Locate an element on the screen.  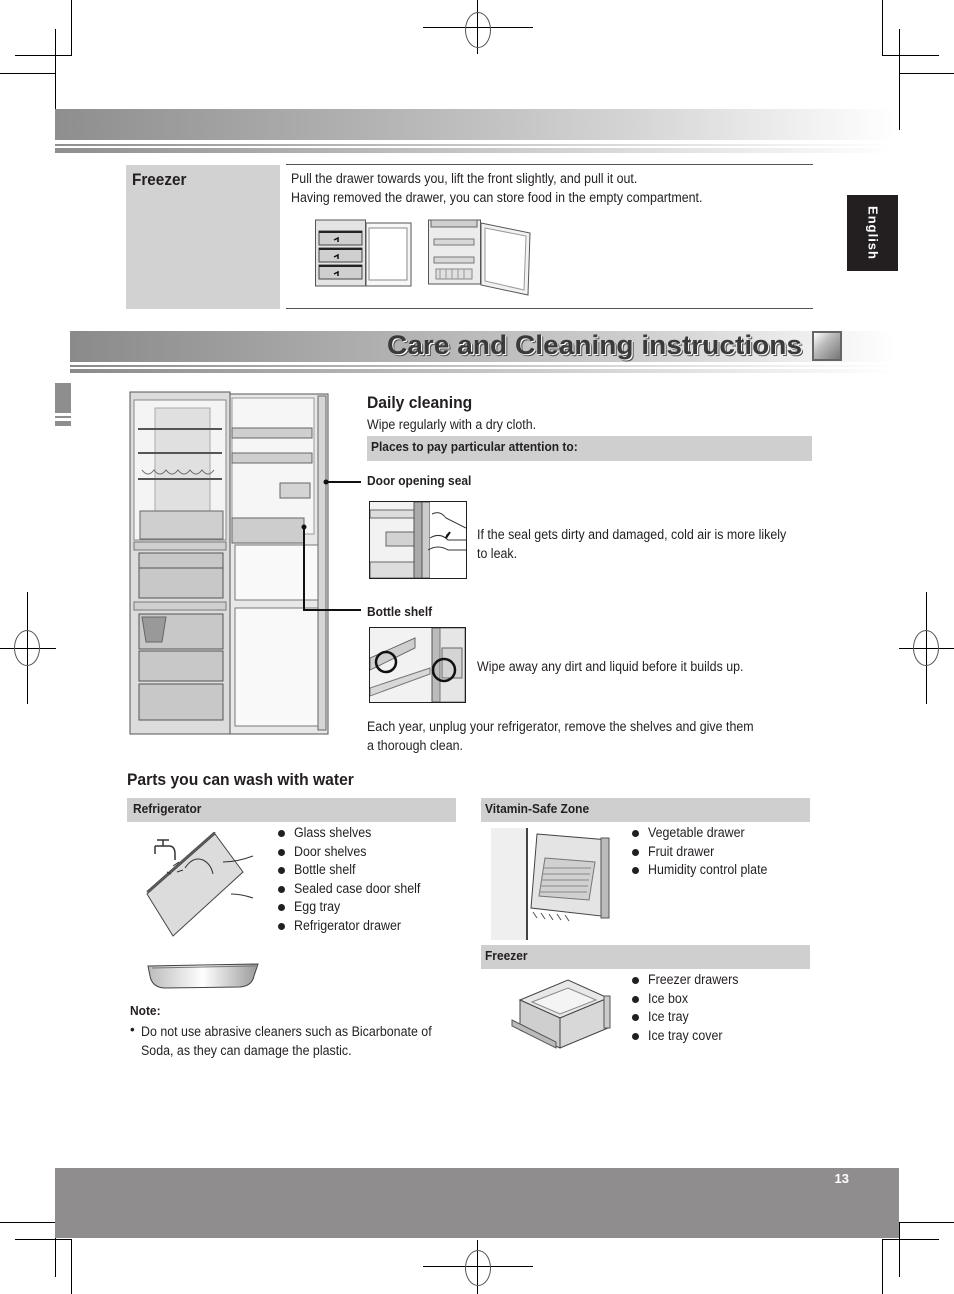
attention-bar: Places to pay particular attention to: is located at coordinates (589, 448).